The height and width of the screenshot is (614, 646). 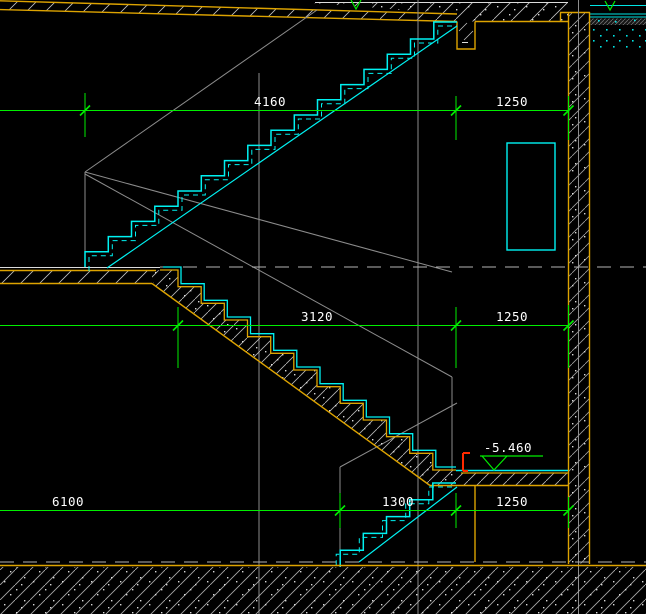 I want to click on dim-text-bottom-left: 6100, so click(x=68, y=501).